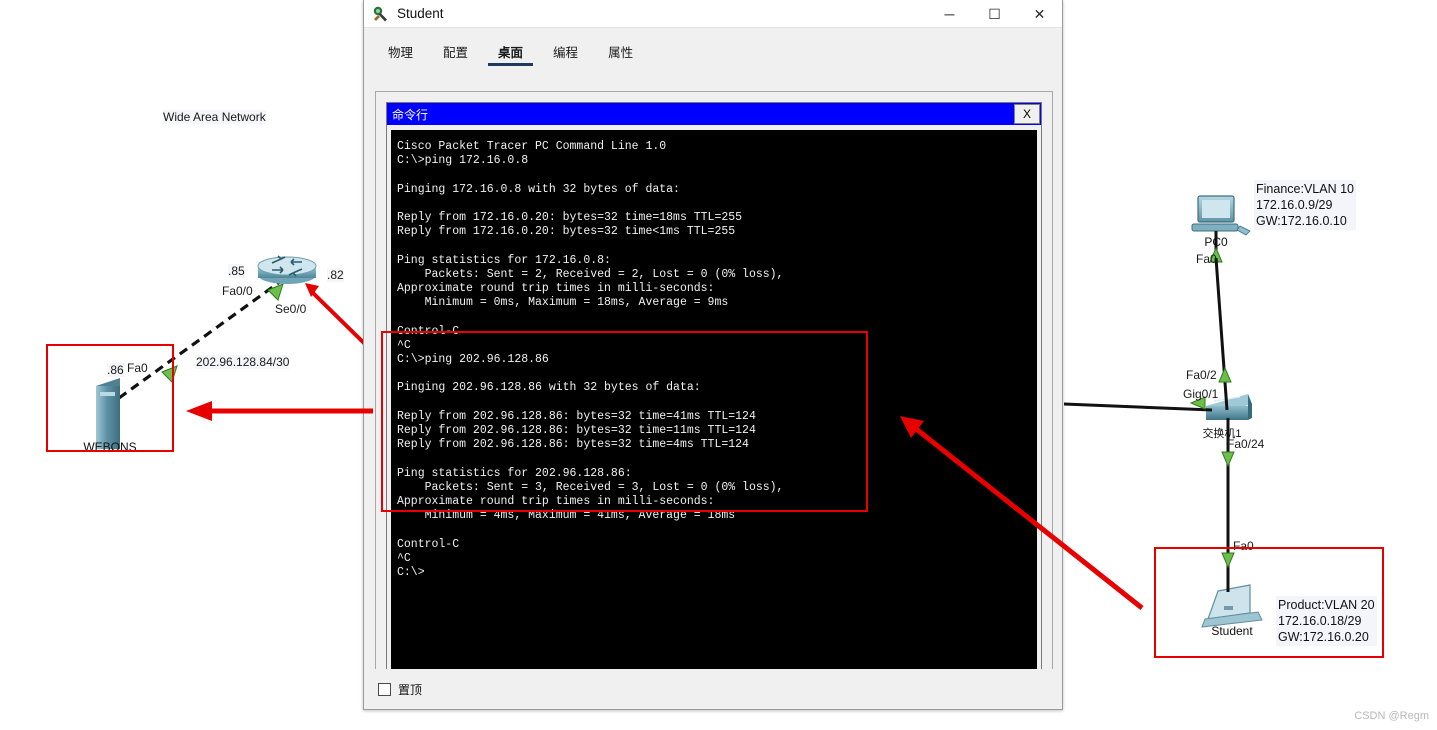 This screenshot has width=1437, height=730. I want to click on watermark: CSDN @Regm, so click(1391, 716).